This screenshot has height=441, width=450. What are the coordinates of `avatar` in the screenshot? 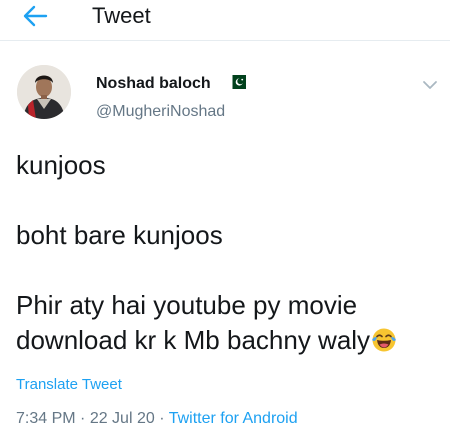 It's located at (44, 92).